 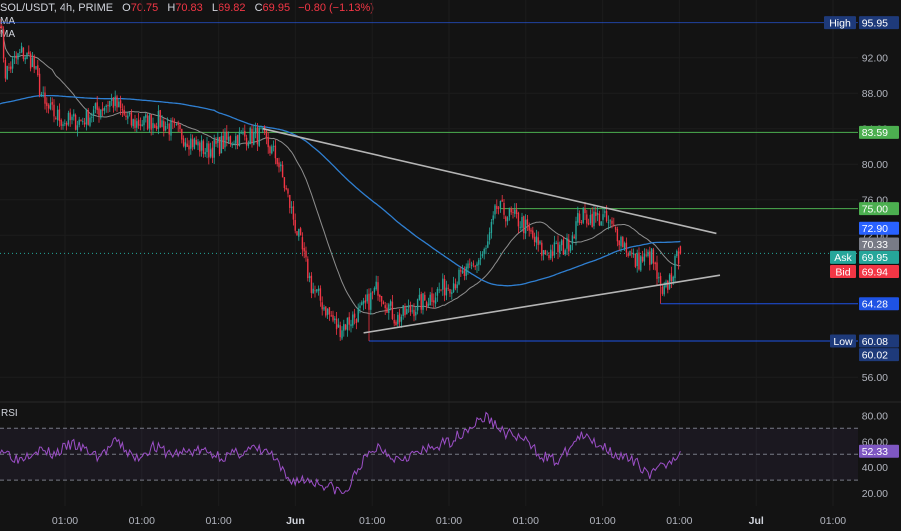 I want to click on price-tick-label: 92.00, so click(x=875, y=59).